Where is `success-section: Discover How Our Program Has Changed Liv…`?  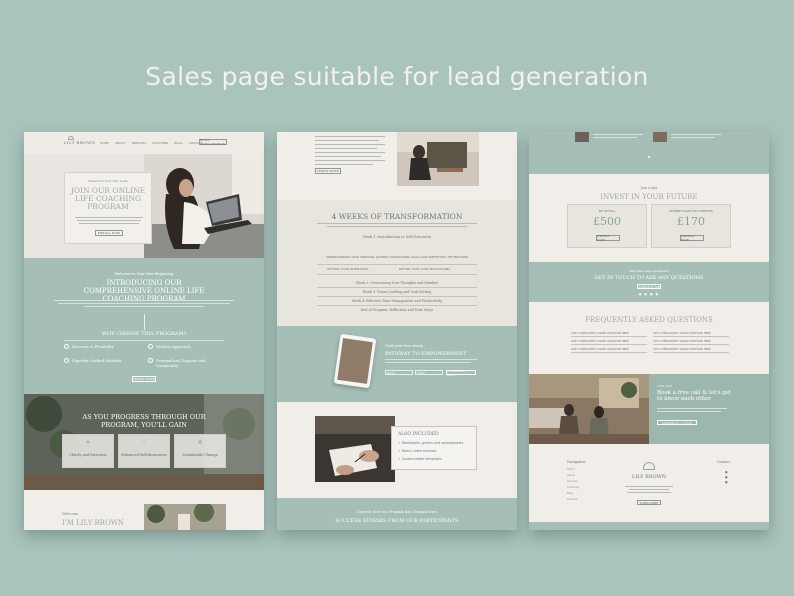
success-section: Discover How Our Program Has Changed Liv… is located at coordinates (397, 514).